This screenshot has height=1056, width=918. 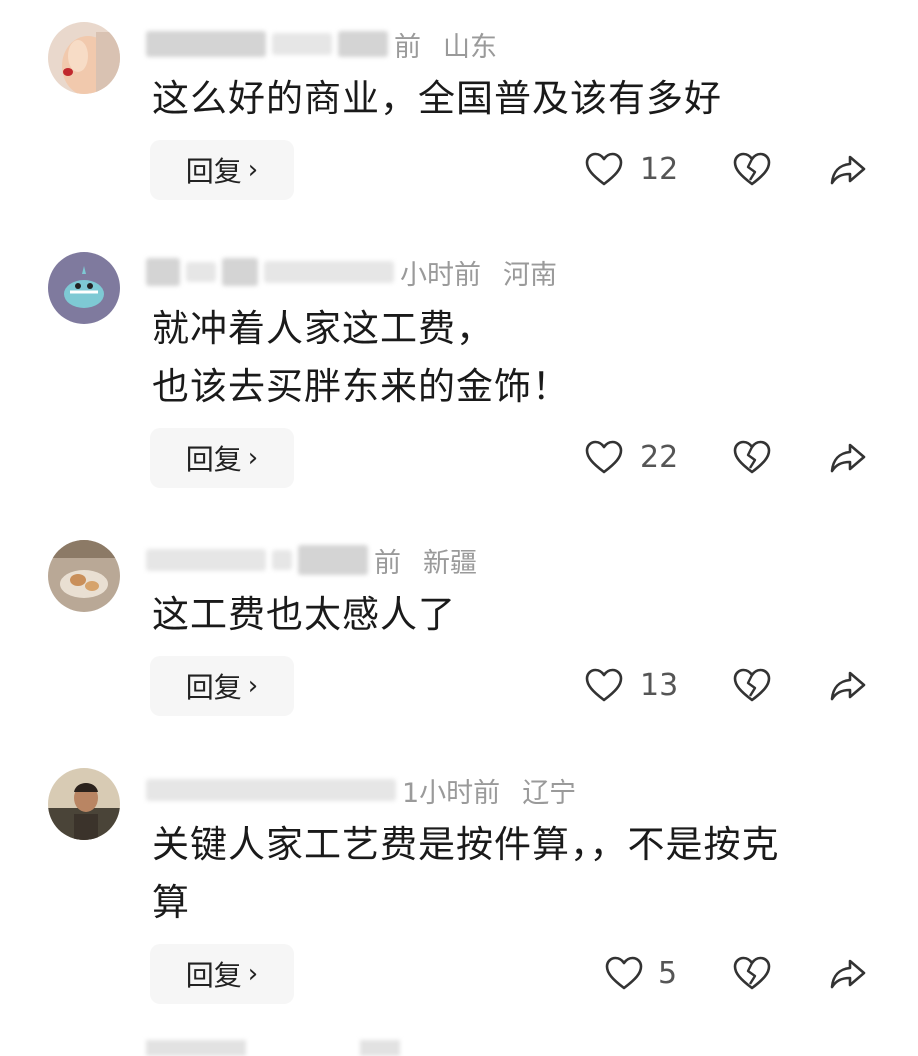 What do you see at coordinates (304, 614) in the screenshot?
I see `comment-text-line: 这工费也太感人了` at bounding box center [304, 614].